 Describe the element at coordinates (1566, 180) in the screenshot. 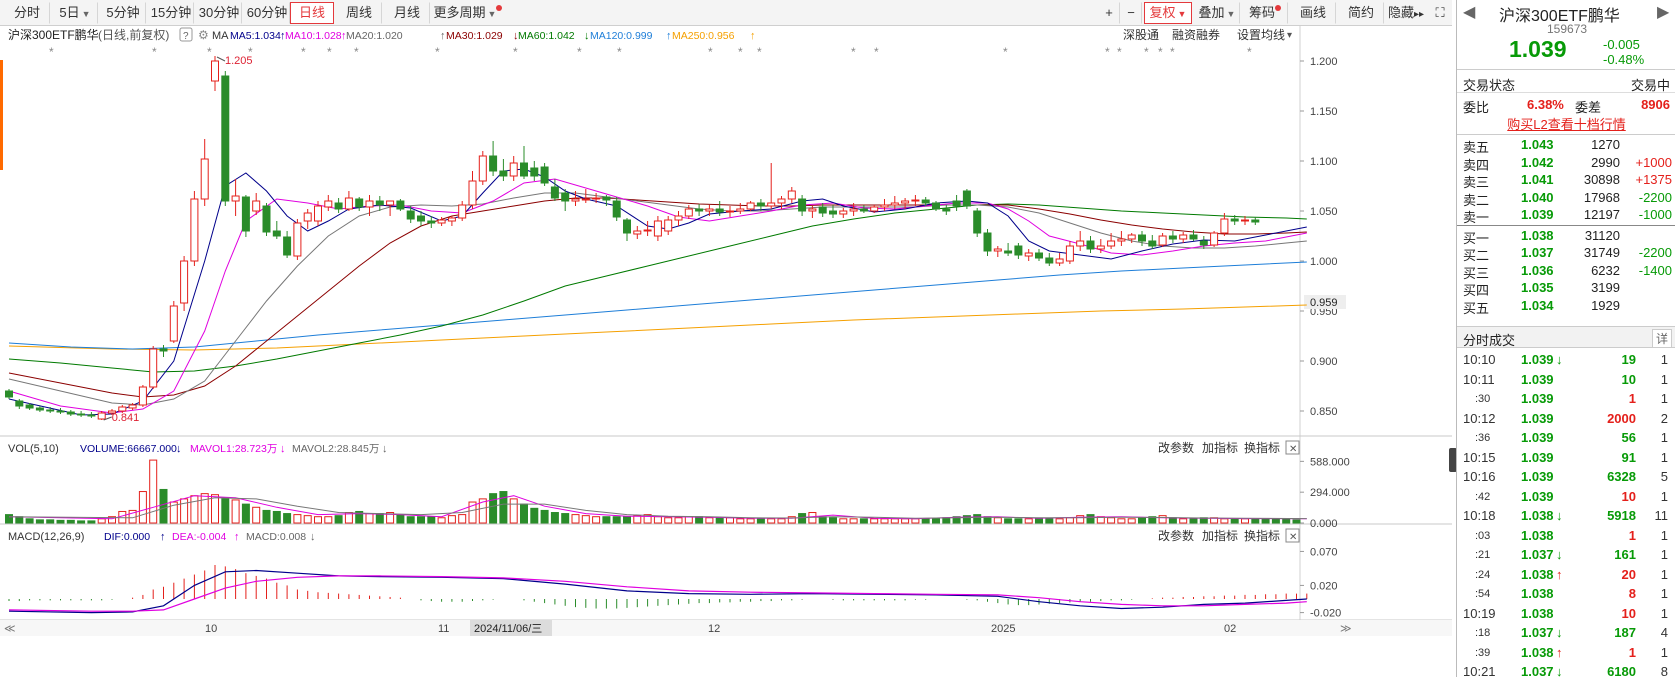

I see `ask-level-row: 卖三 1.041 30898 +1375` at that location.